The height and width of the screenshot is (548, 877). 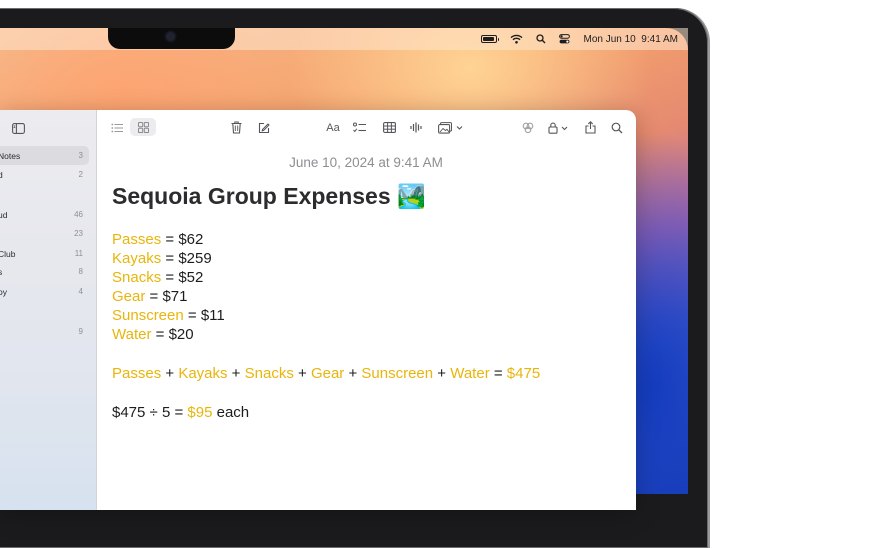 I want to click on sidebar-item-count: 2, so click(x=80, y=174).